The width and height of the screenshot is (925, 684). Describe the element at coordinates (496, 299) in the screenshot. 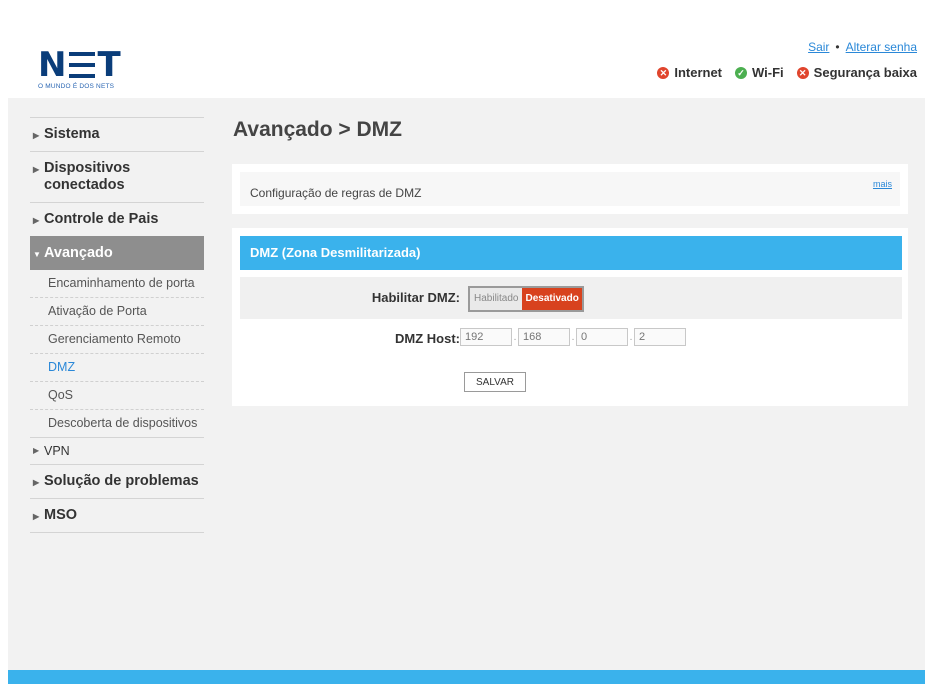

I see `toggle-option-enabled: Habilitado` at that location.